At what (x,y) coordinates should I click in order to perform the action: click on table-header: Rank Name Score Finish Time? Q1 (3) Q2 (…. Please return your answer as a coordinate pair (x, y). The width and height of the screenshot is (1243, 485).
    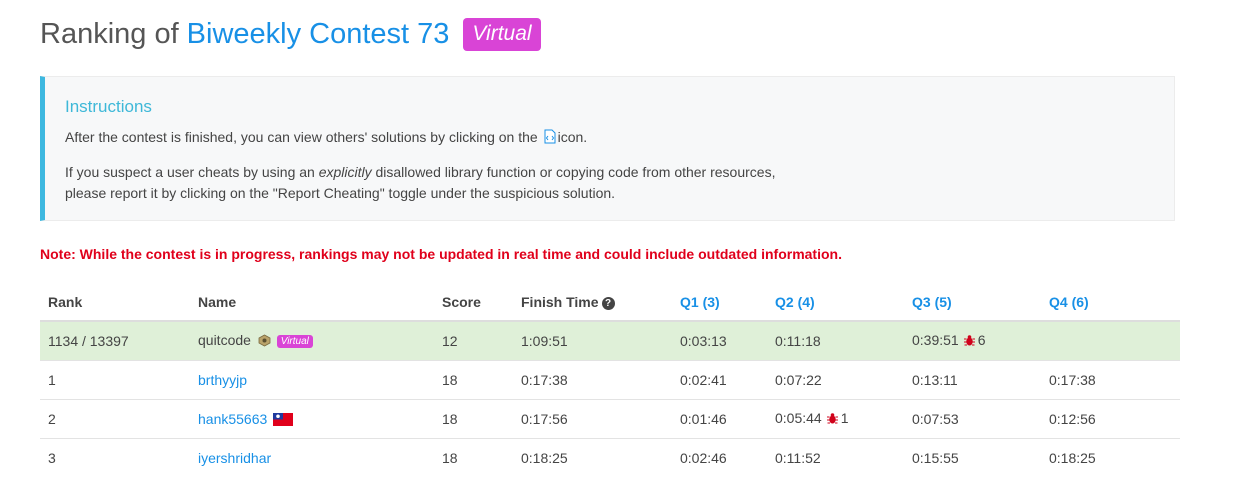
    Looking at the image, I should click on (610, 303).